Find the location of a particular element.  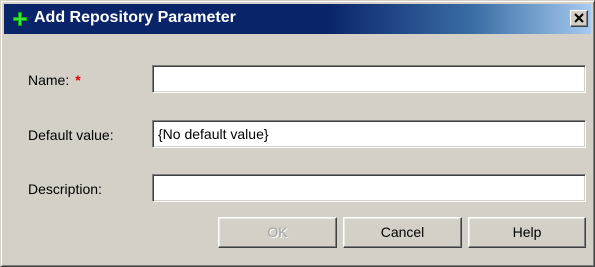

cancel-button: Cancel is located at coordinates (402, 232).